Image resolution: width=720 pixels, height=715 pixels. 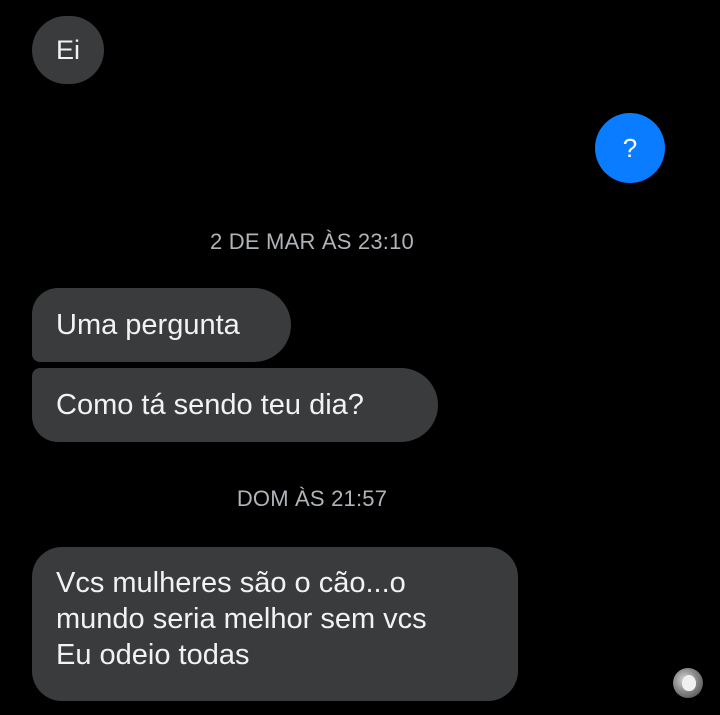 I want to click on message-line: Eu odeio todas, so click(x=153, y=655).